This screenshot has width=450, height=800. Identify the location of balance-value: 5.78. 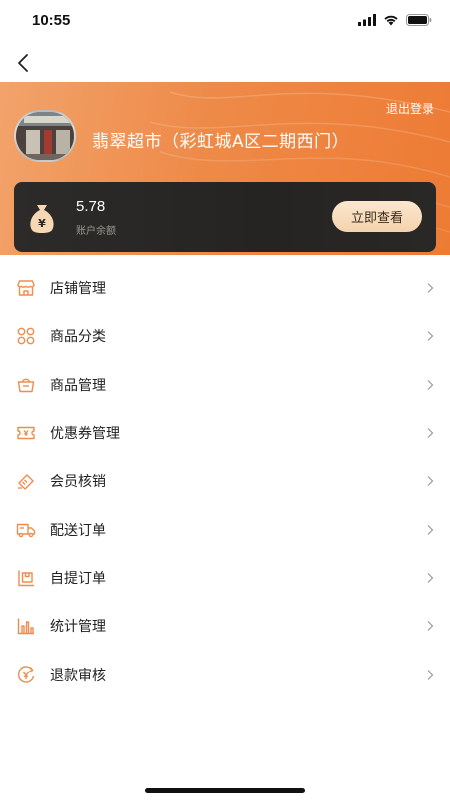
(91, 206).